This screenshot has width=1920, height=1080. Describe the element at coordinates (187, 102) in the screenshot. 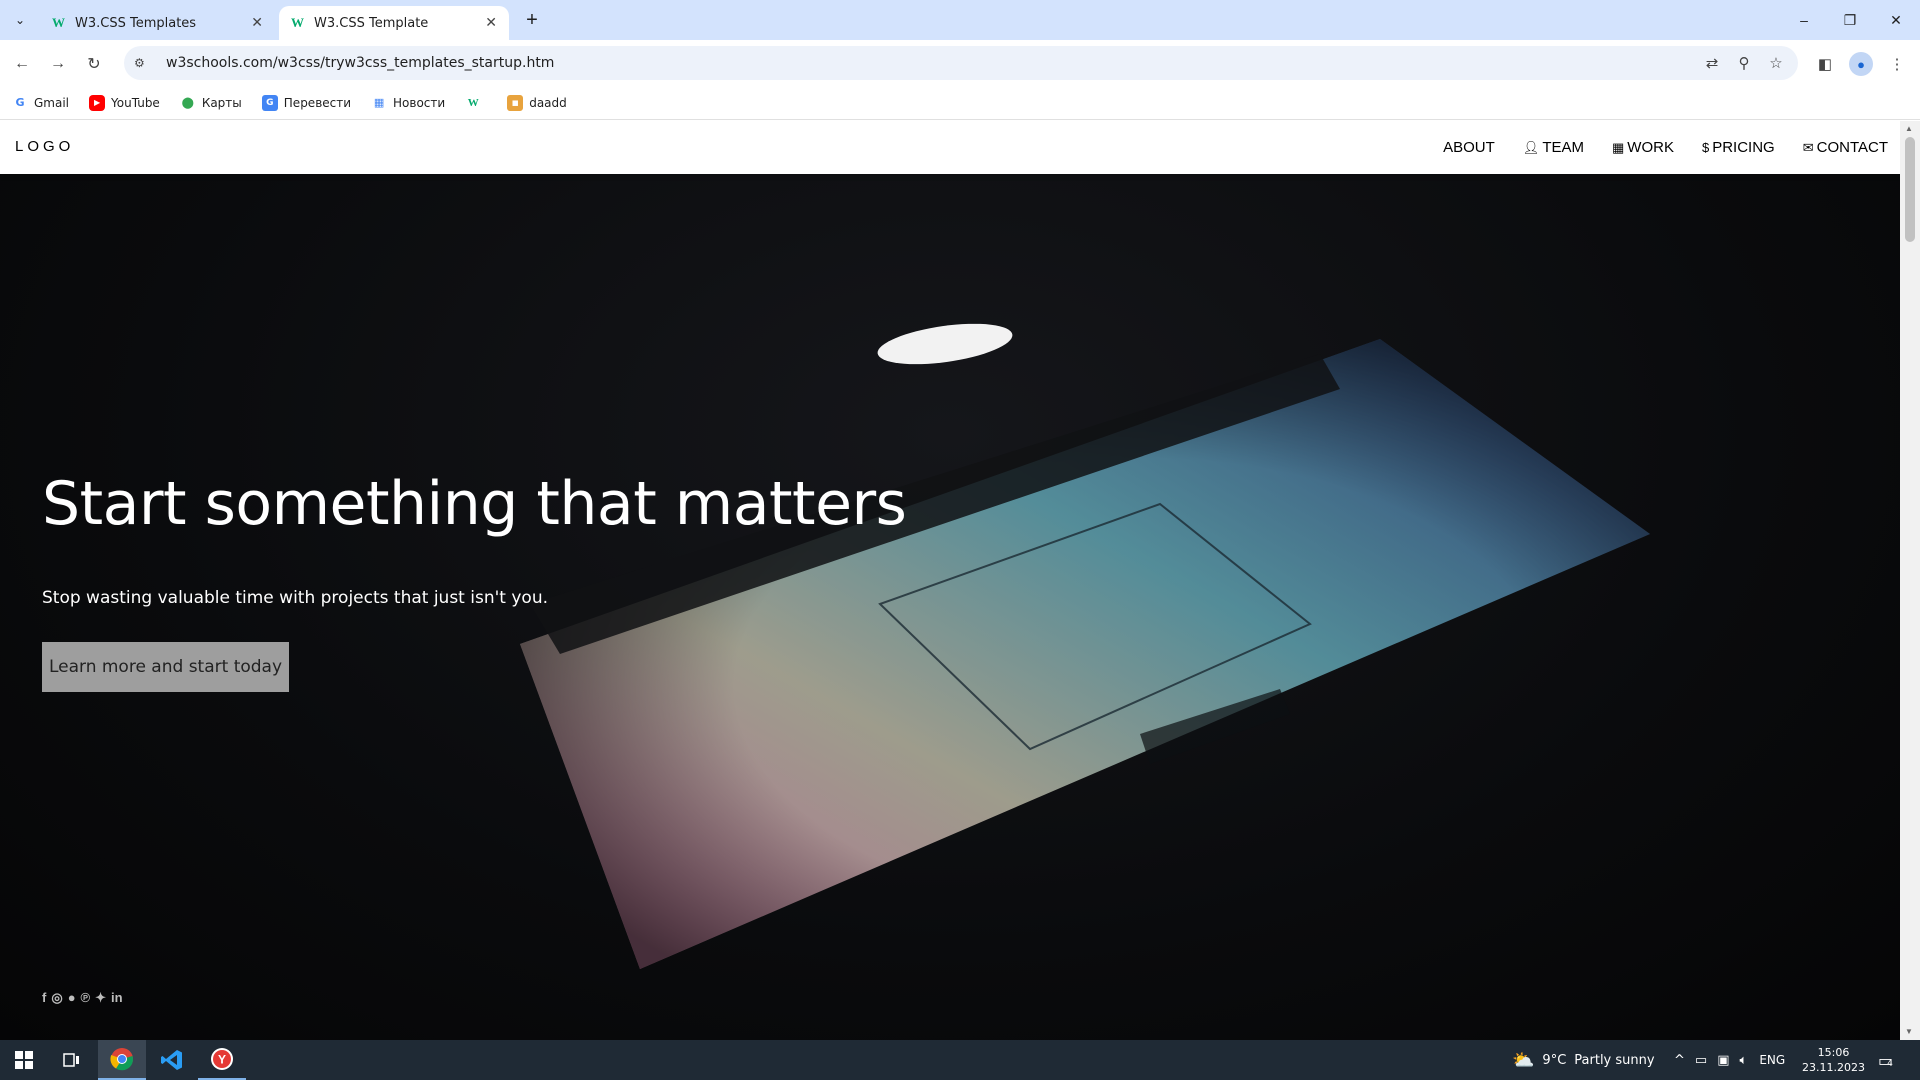

I see `maps-icon: ⬤` at that location.